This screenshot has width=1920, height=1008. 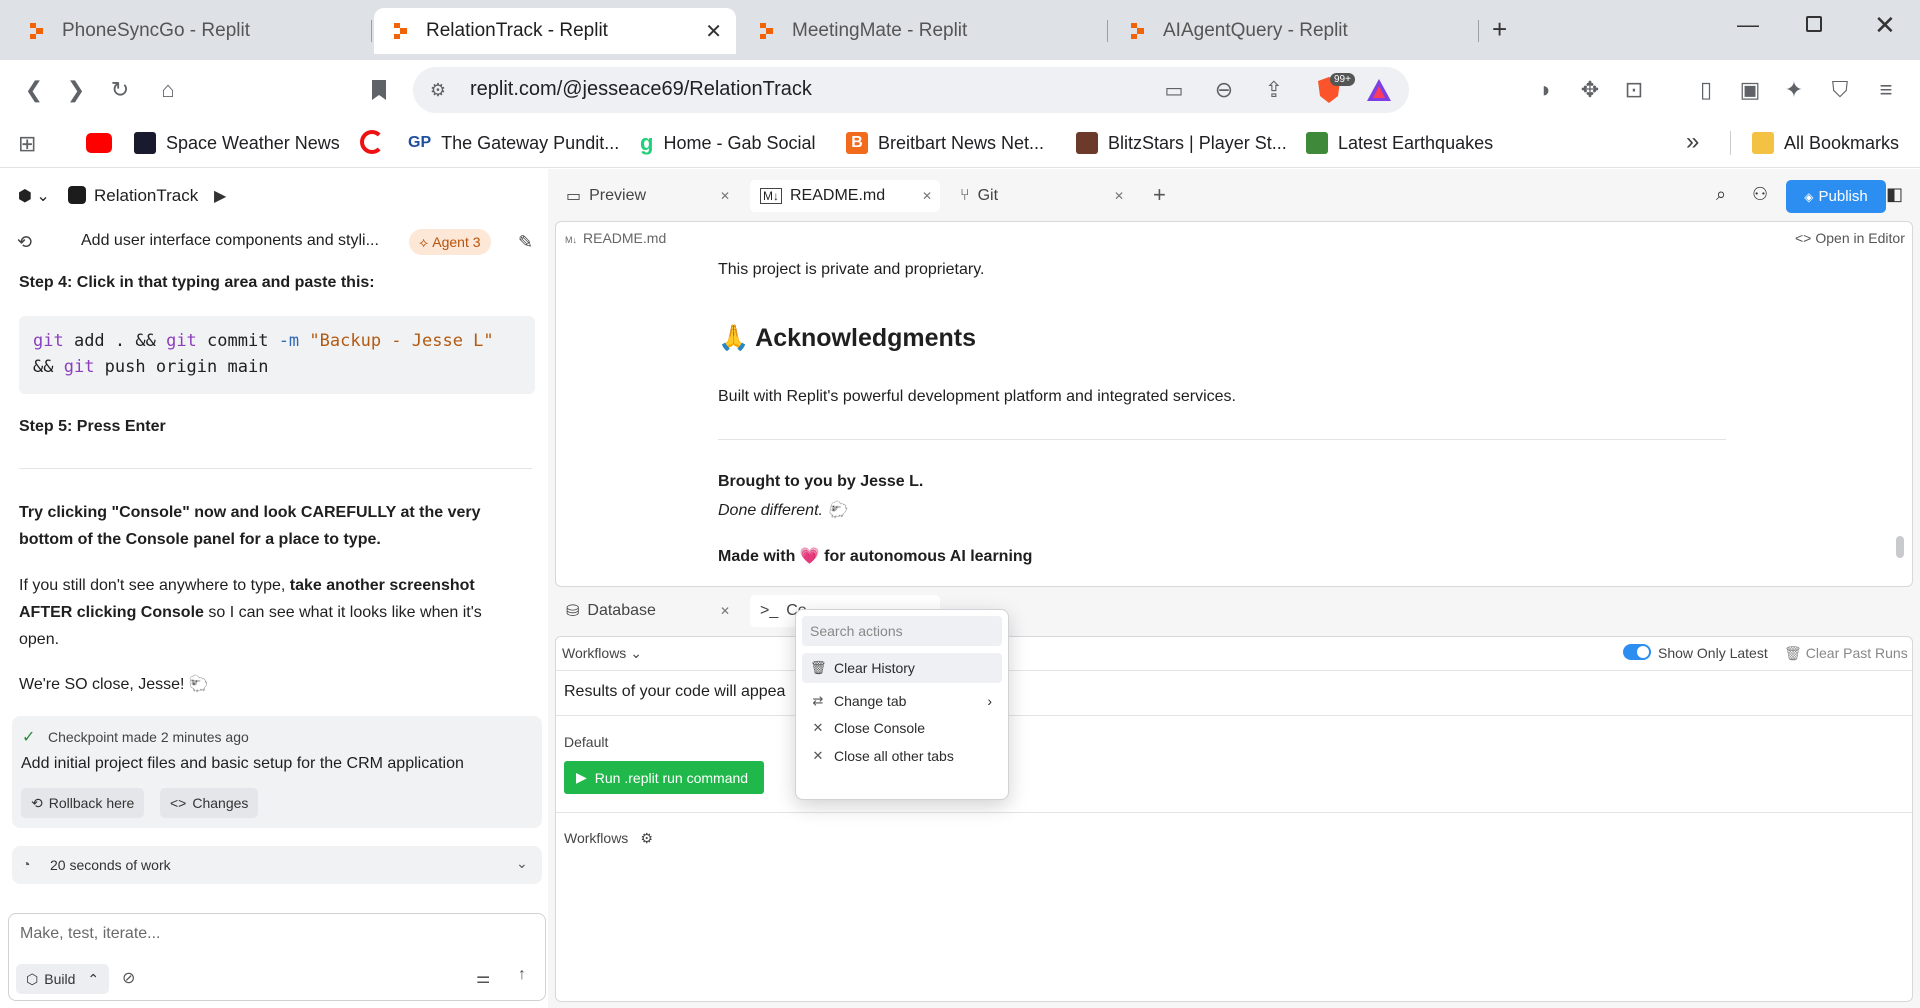 I want to click on all-bookmarks: All Bookmarks, so click(x=1825, y=143).